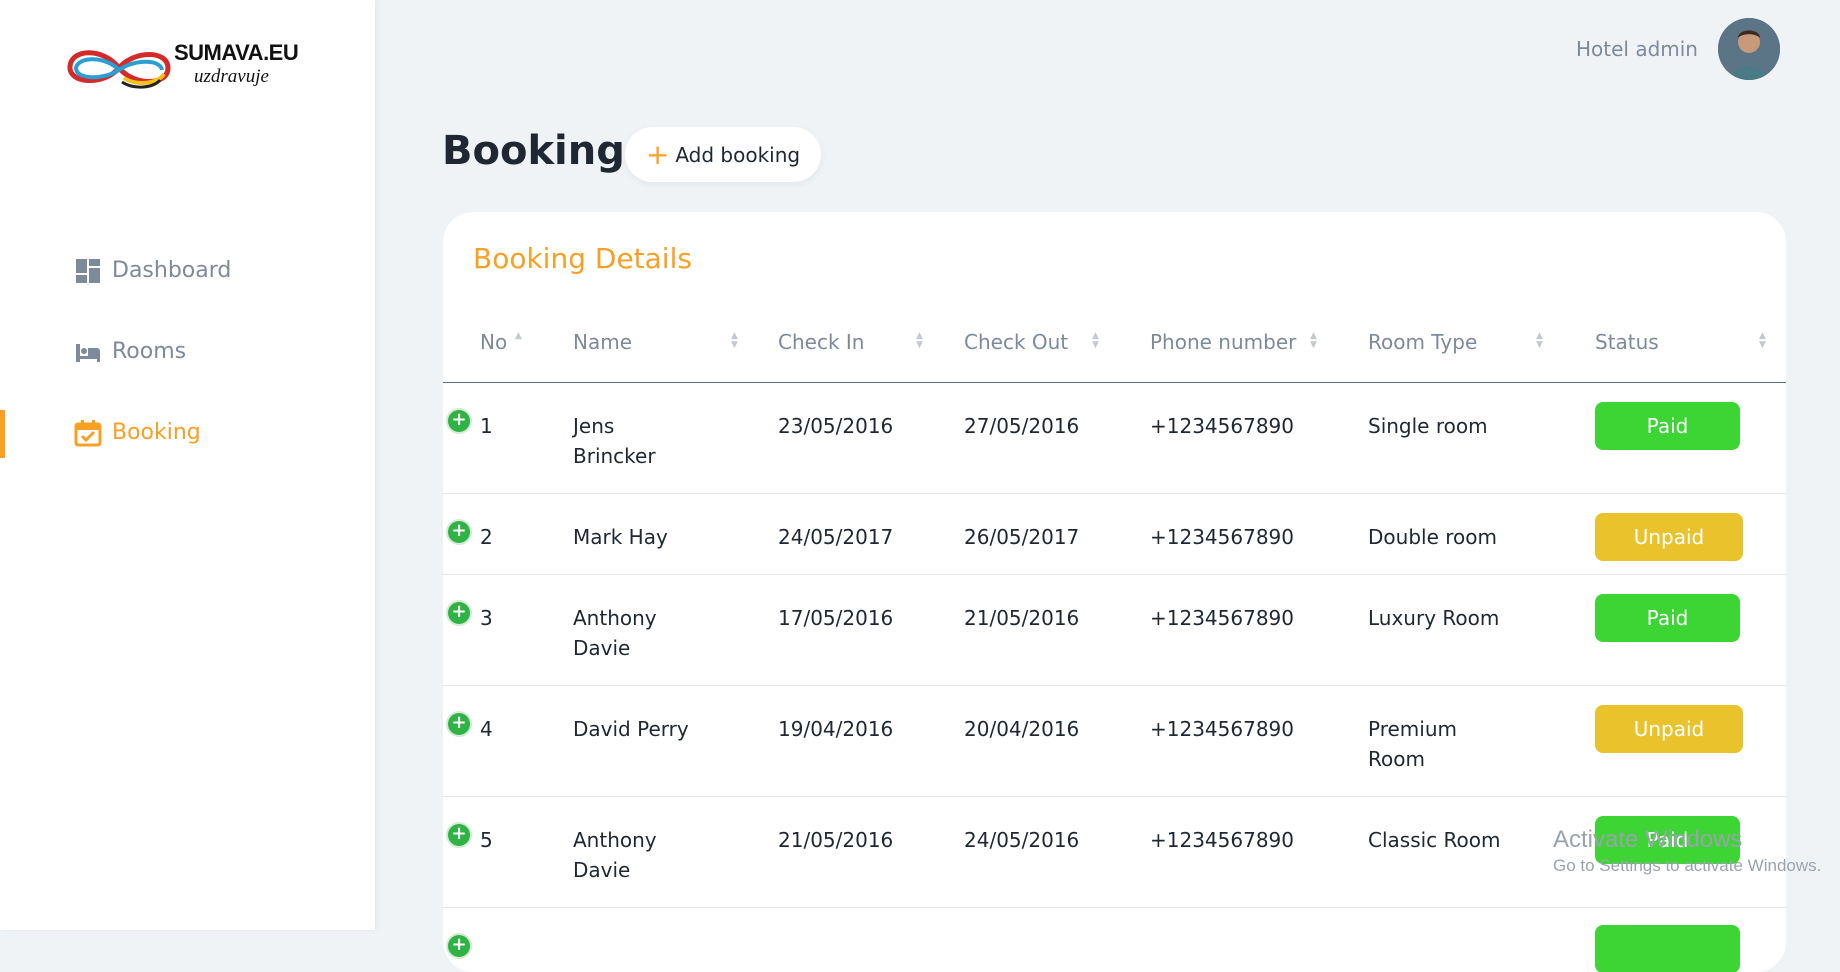 The height and width of the screenshot is (972, 1840). I want to click on avatar, so click(1749, 49).